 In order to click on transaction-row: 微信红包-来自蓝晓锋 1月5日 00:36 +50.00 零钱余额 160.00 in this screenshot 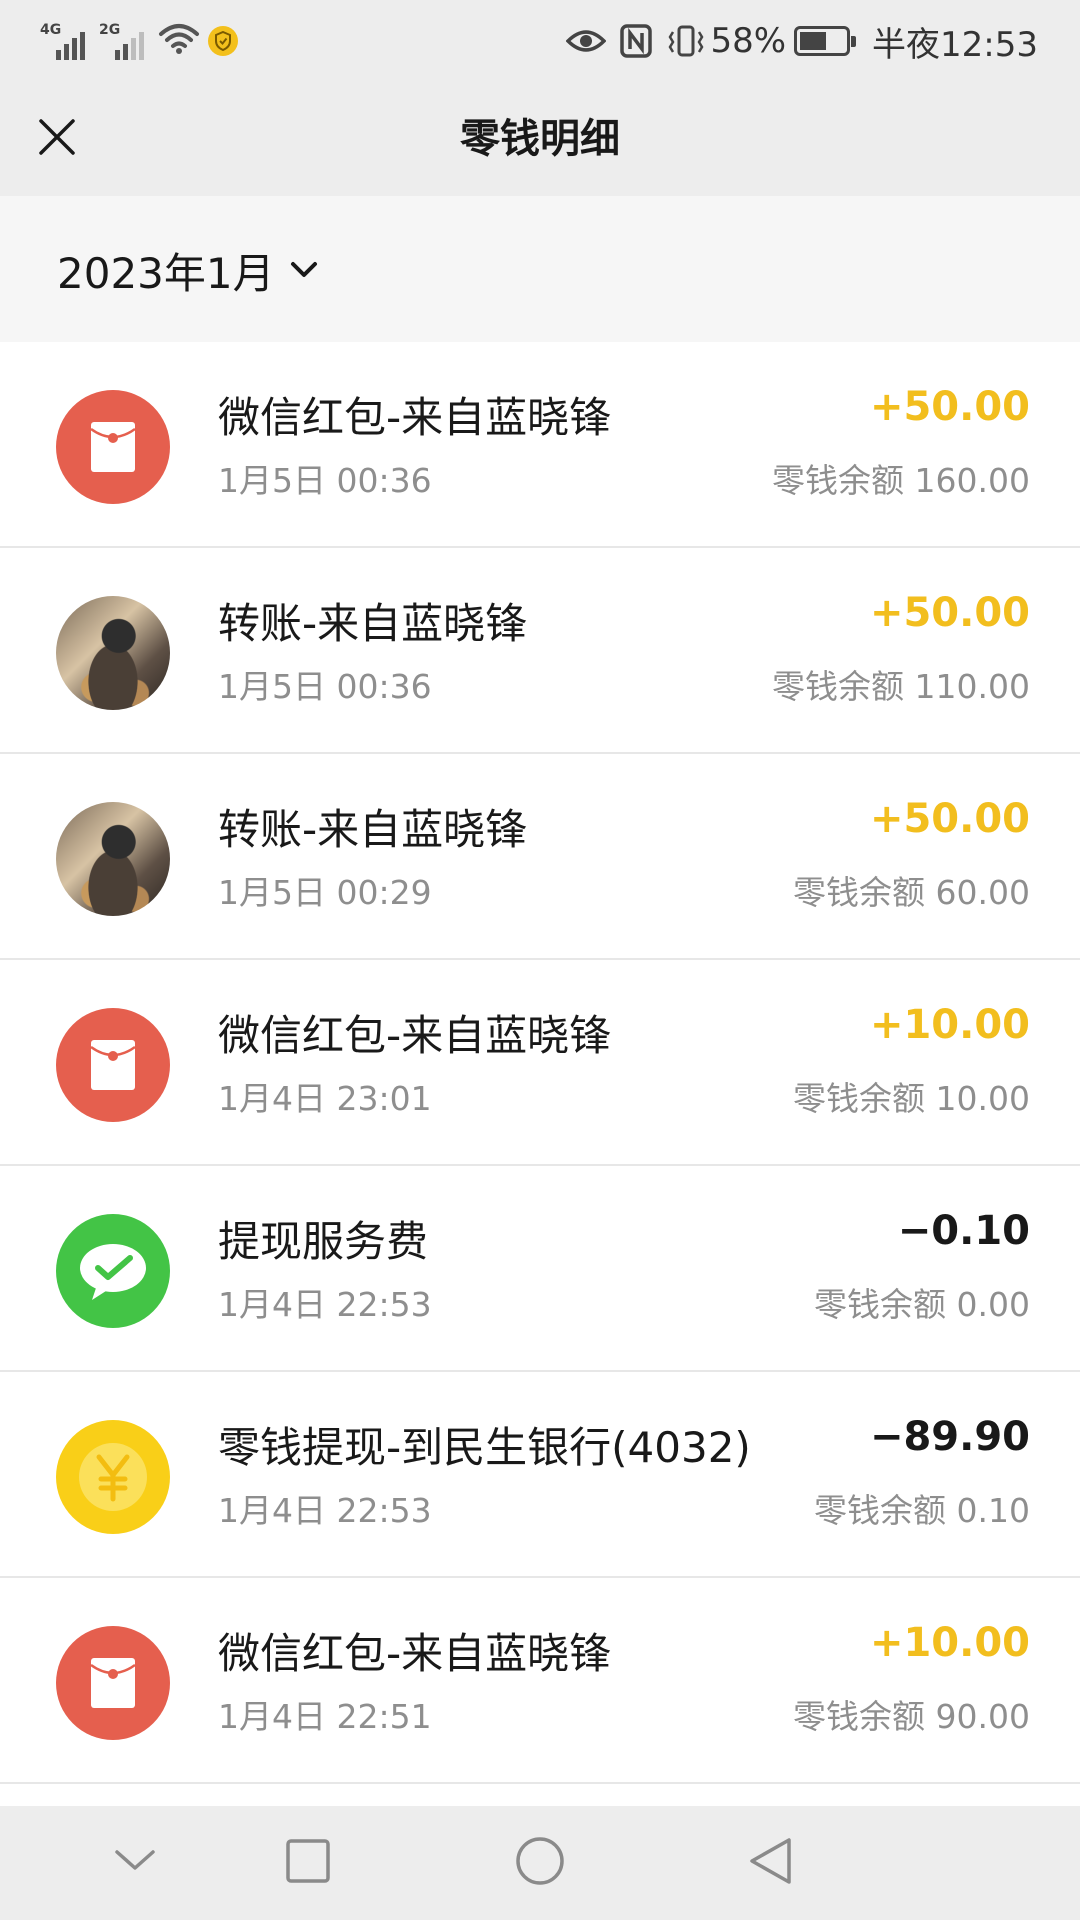, I will do `click(540, 445)`.